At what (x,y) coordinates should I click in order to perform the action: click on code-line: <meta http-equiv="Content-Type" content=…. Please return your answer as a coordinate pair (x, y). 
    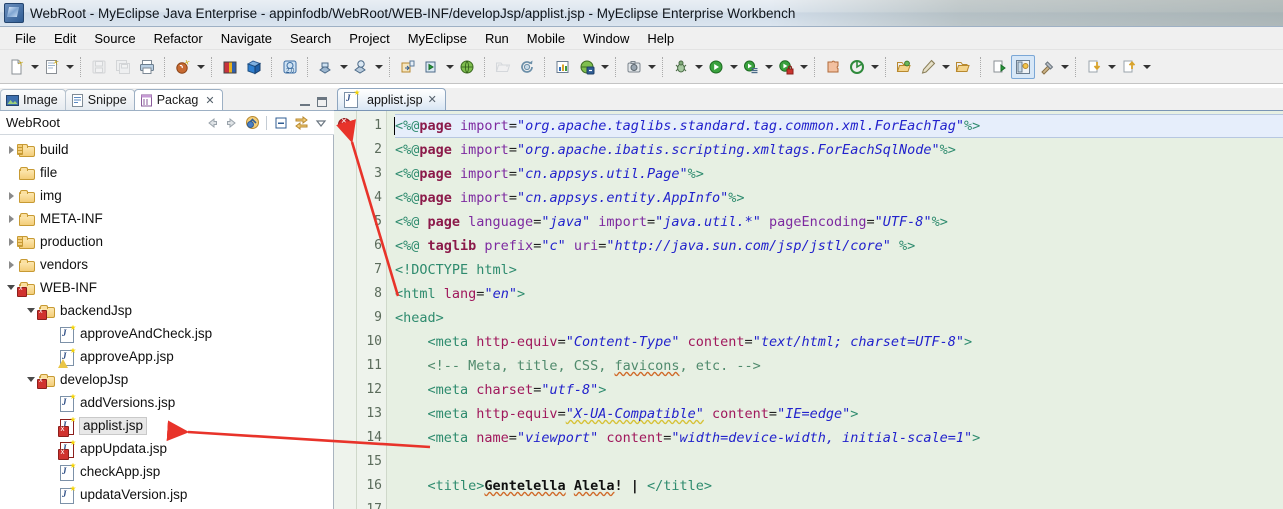
    Looking at the image, I should click on (839, 342).